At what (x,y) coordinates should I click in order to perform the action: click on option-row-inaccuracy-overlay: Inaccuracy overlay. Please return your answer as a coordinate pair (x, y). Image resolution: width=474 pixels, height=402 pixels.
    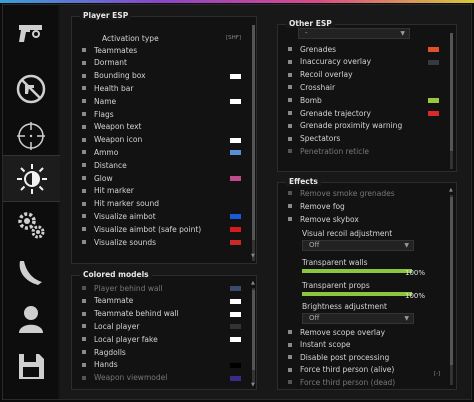
    Looking at the image, I should click on (329, 62).